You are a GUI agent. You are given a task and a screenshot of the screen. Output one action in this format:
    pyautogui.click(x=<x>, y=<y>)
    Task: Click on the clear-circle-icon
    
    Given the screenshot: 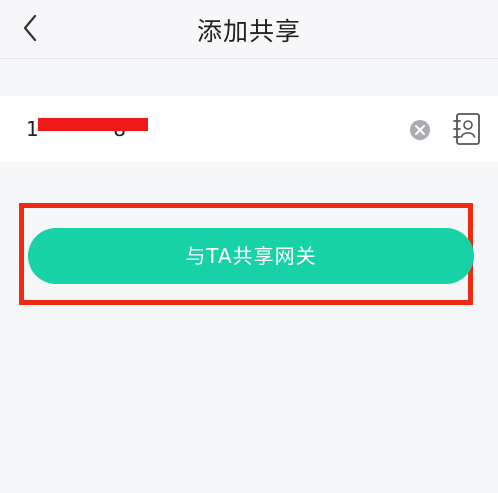 What is the action you would take?
    pyautogui.click(x=420, y=130)
    